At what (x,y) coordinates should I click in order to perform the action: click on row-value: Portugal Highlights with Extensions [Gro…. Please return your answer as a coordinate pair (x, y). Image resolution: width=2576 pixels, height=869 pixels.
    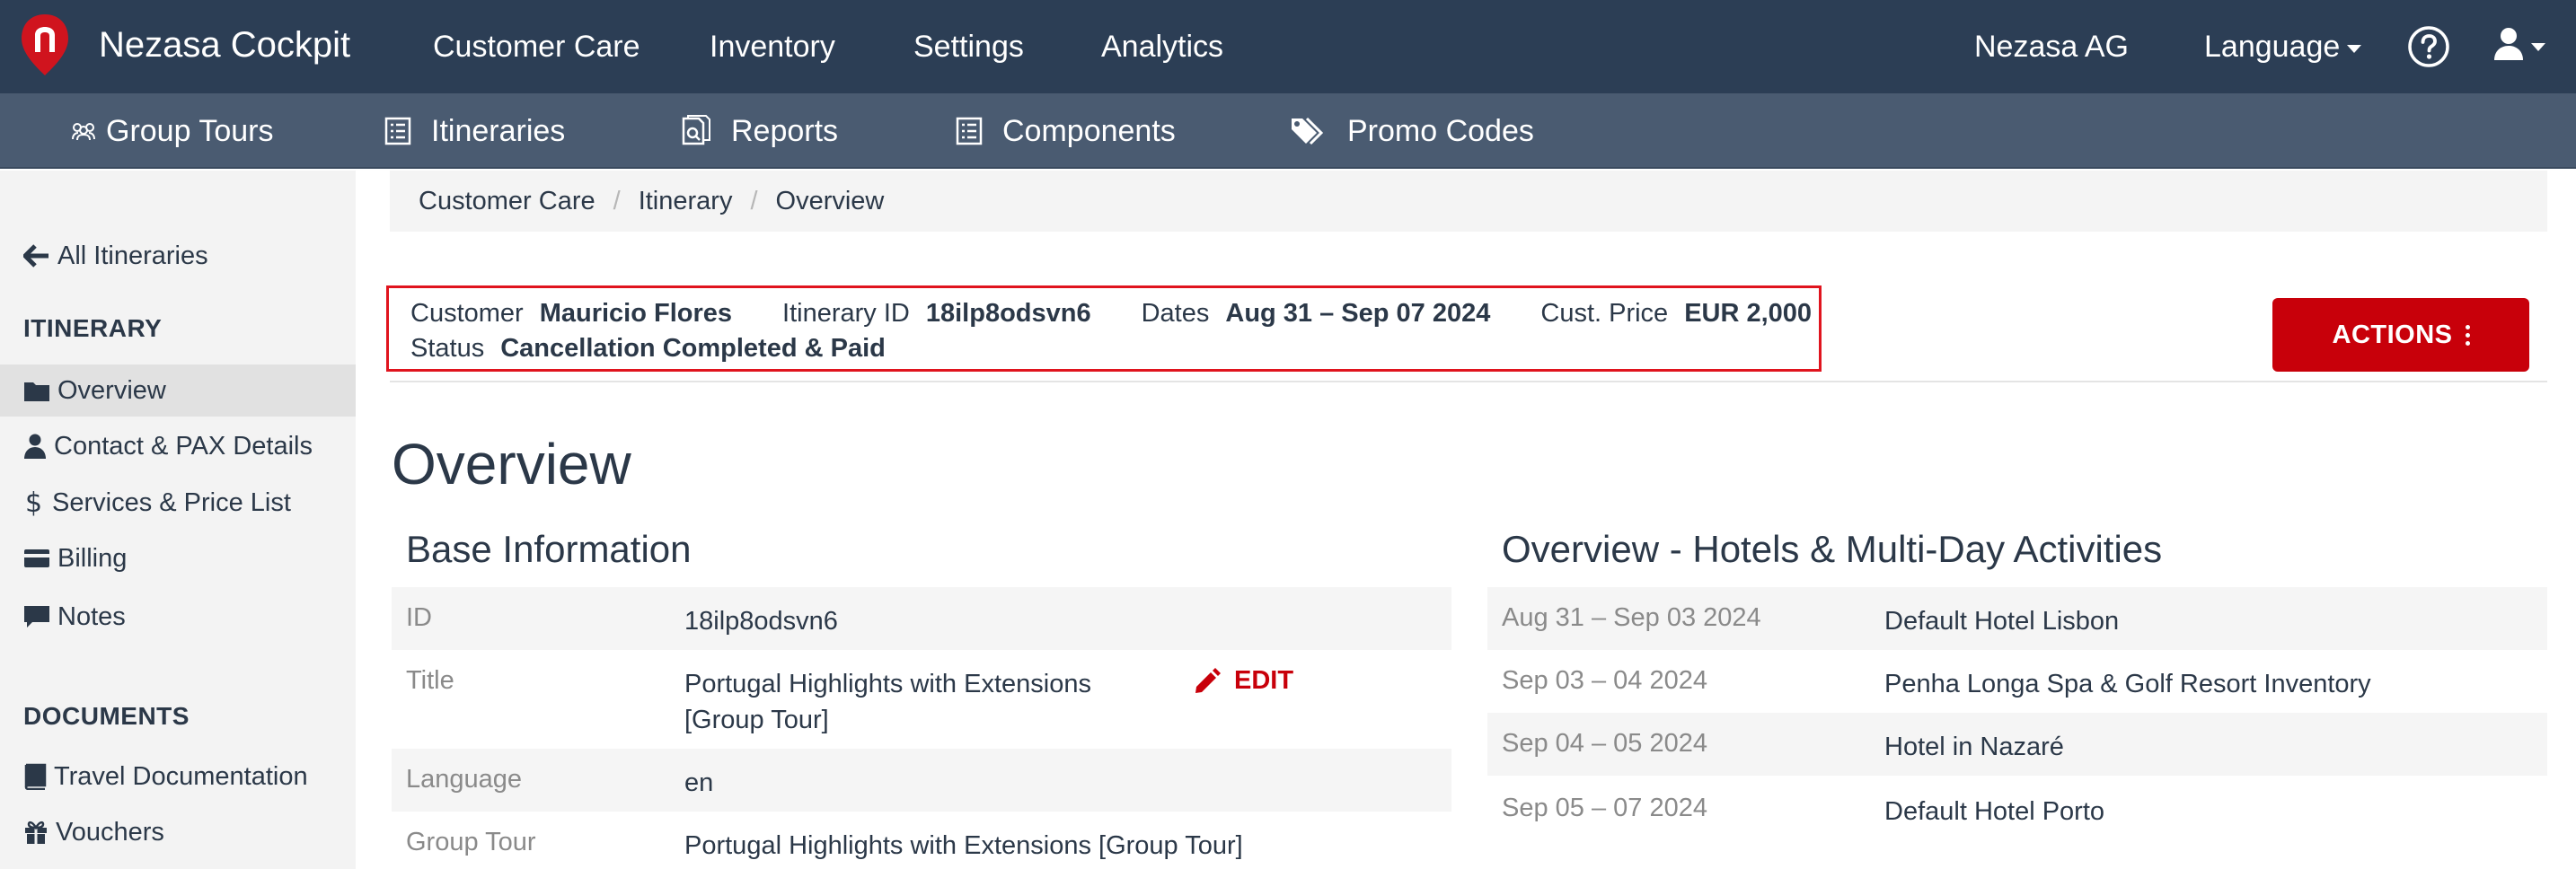
    Looking at the image, I should click on (887, 702).